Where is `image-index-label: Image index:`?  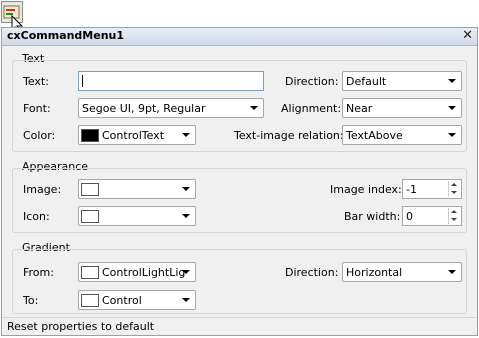
image-index-label: Image index: is located at coordinates (366, 189).